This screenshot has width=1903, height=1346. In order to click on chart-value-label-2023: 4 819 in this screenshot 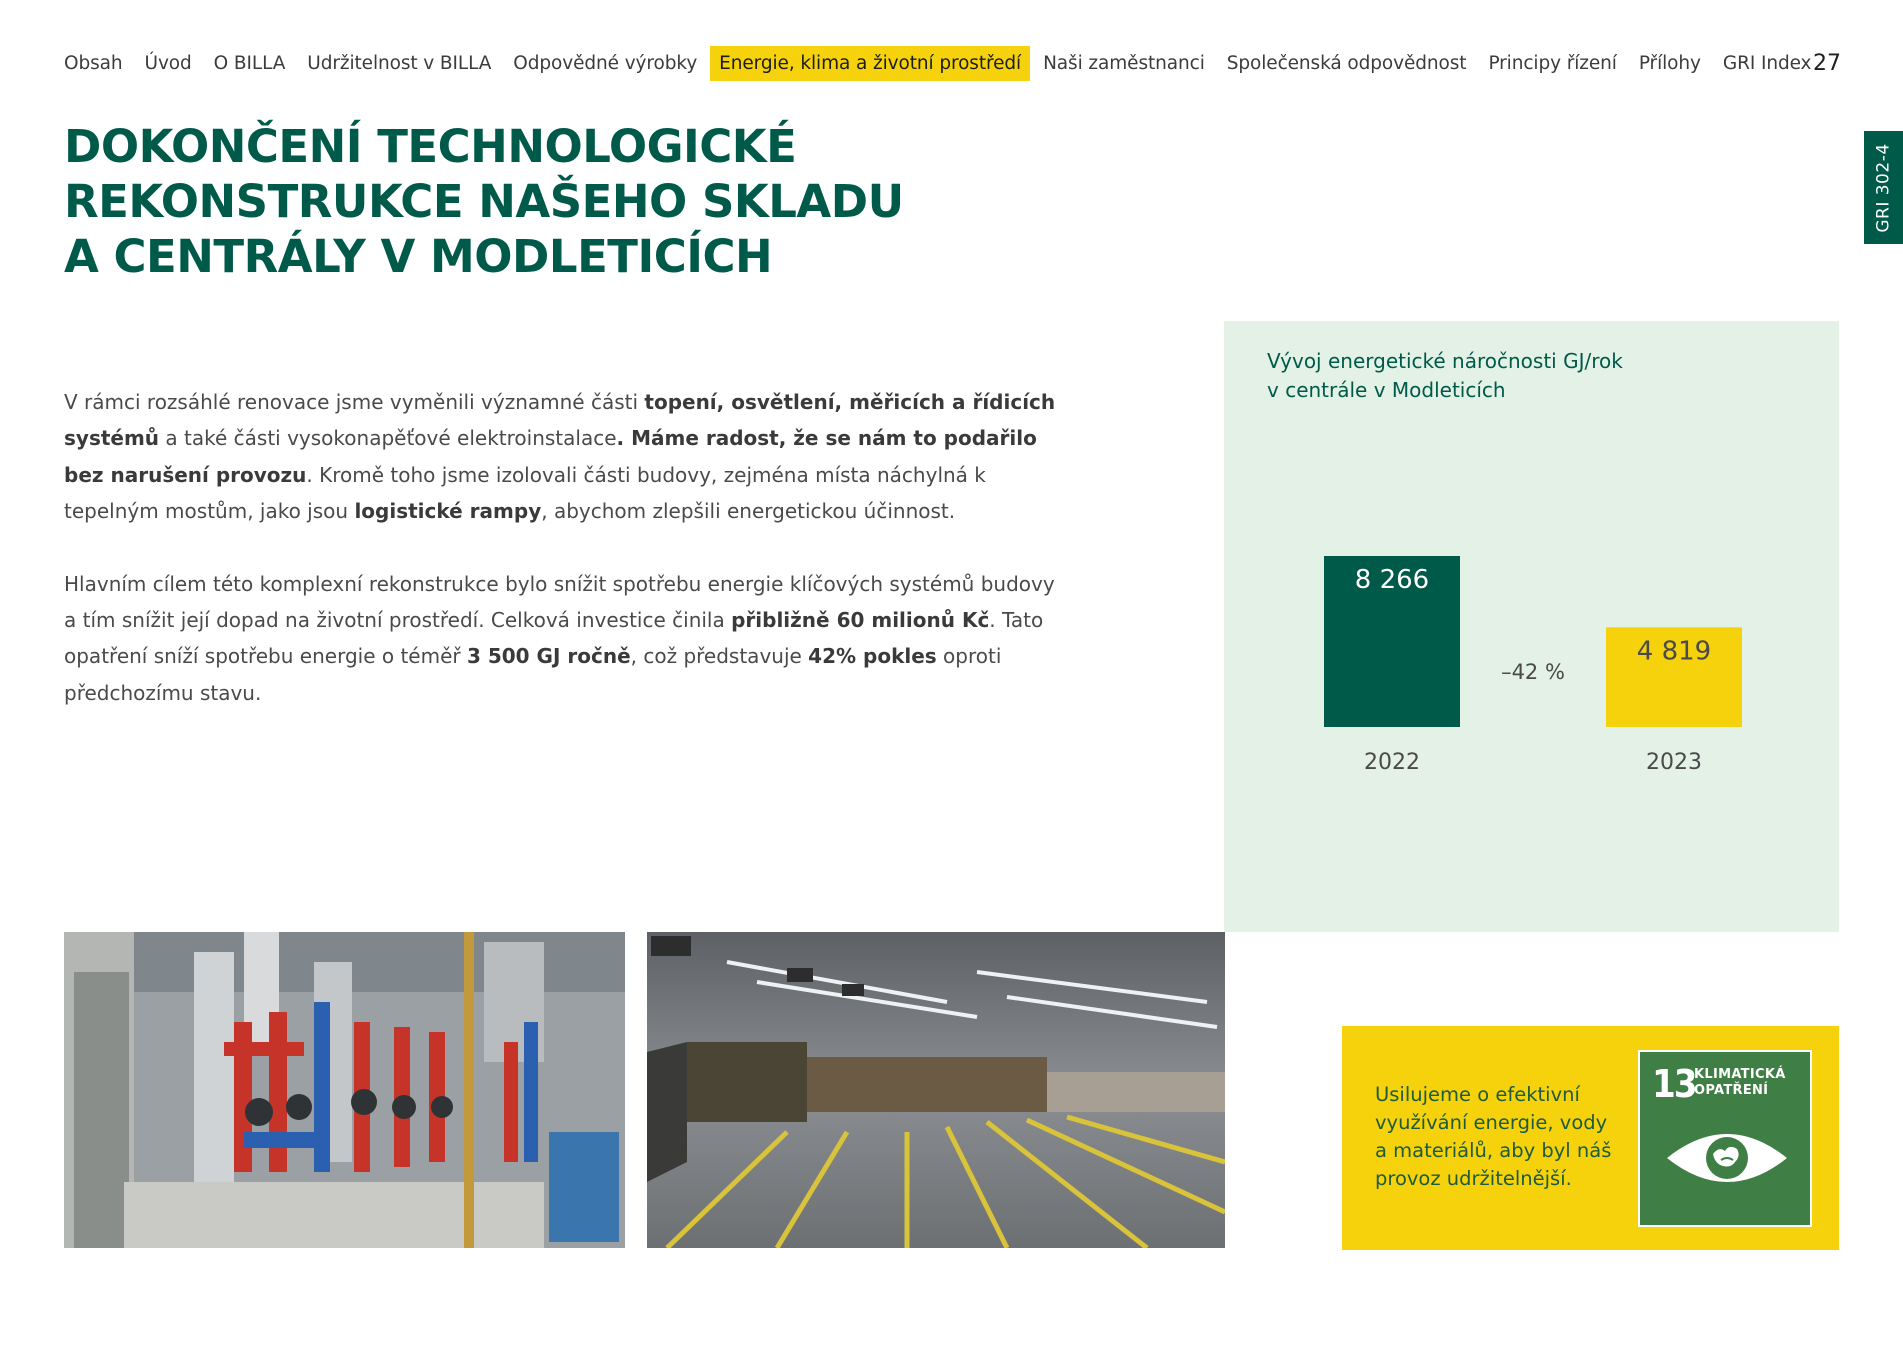, I will do `click(1674, 651)`.